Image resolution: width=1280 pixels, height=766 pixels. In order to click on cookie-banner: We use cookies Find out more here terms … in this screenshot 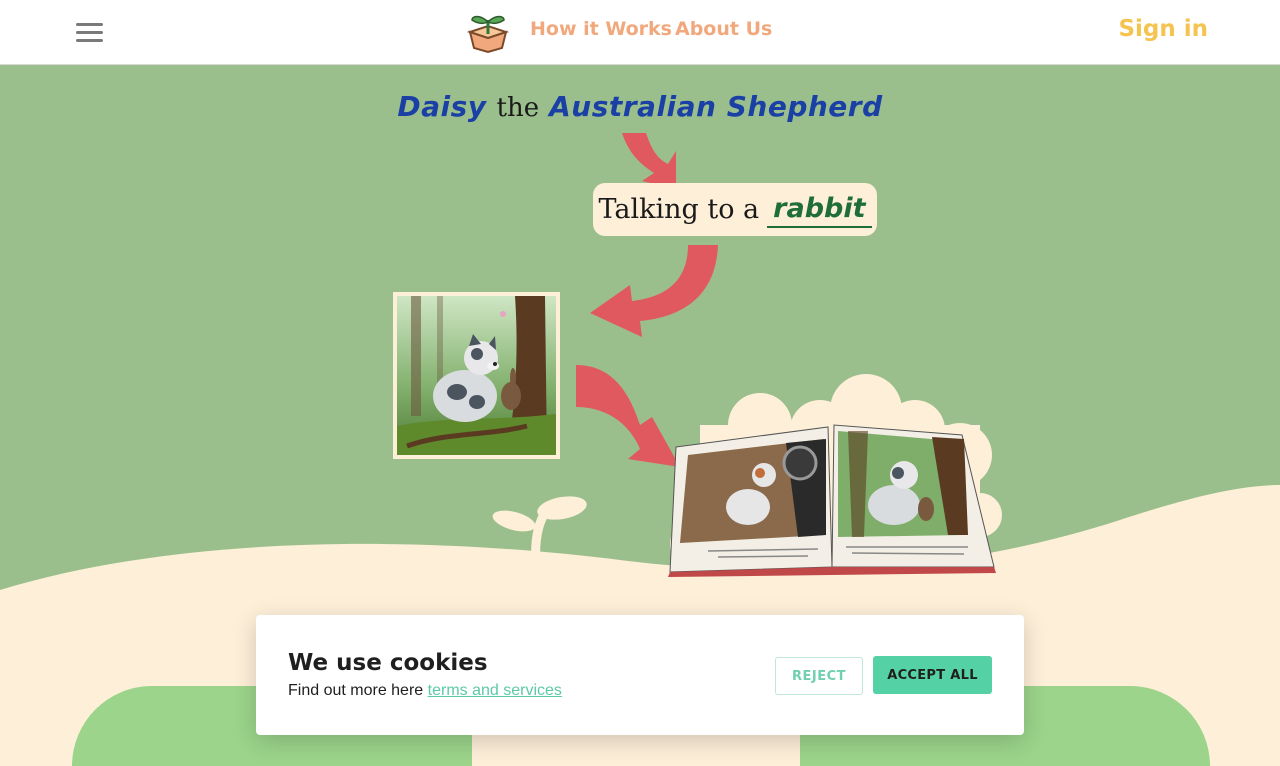, I will do `click(640, 675)`.